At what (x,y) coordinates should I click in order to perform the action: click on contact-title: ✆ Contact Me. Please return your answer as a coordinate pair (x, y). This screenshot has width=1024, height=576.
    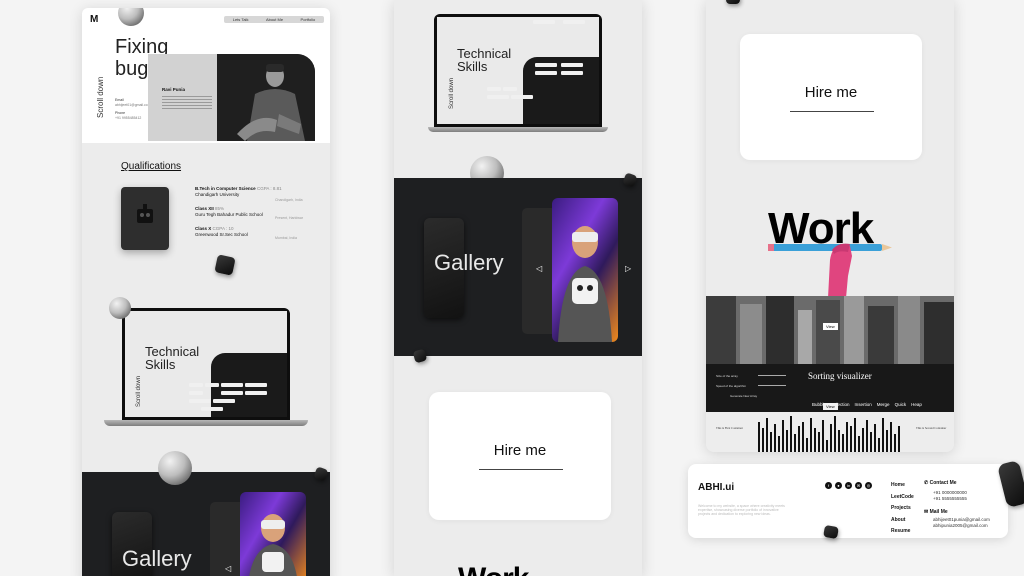
    Looking at the image, I should click on (940, 483).